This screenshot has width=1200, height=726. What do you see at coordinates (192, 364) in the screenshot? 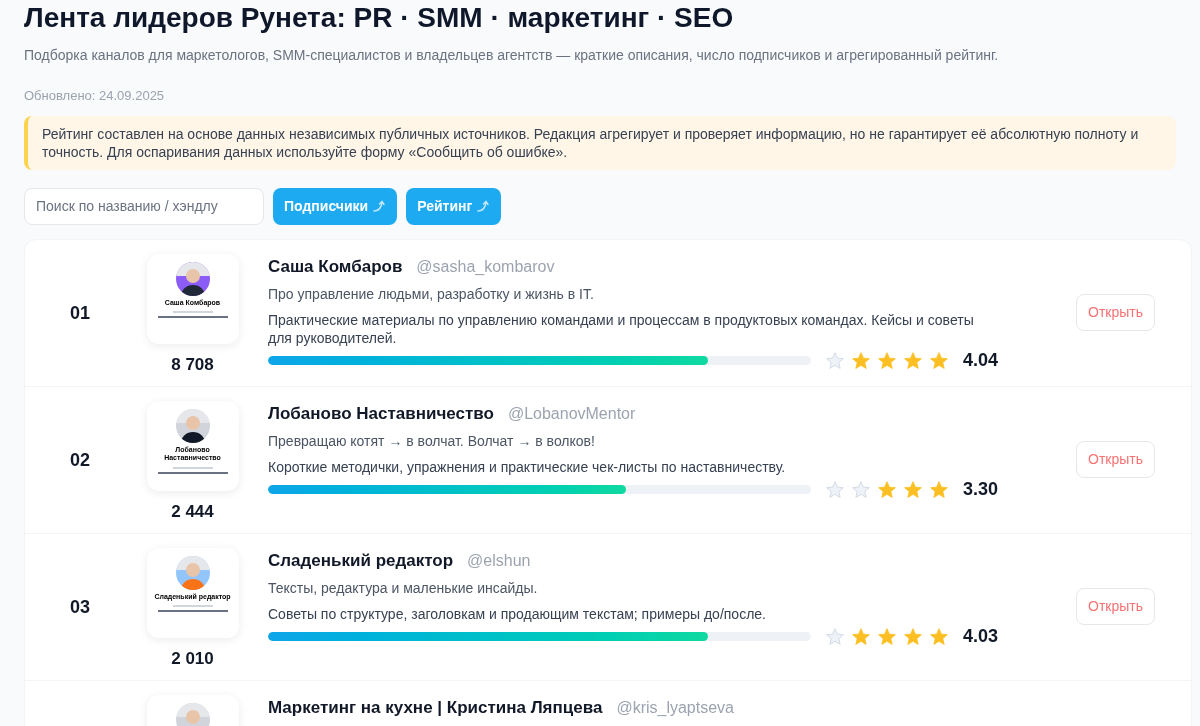
I see `subscriber-count: 8 708` at bounding box center [192, 364].